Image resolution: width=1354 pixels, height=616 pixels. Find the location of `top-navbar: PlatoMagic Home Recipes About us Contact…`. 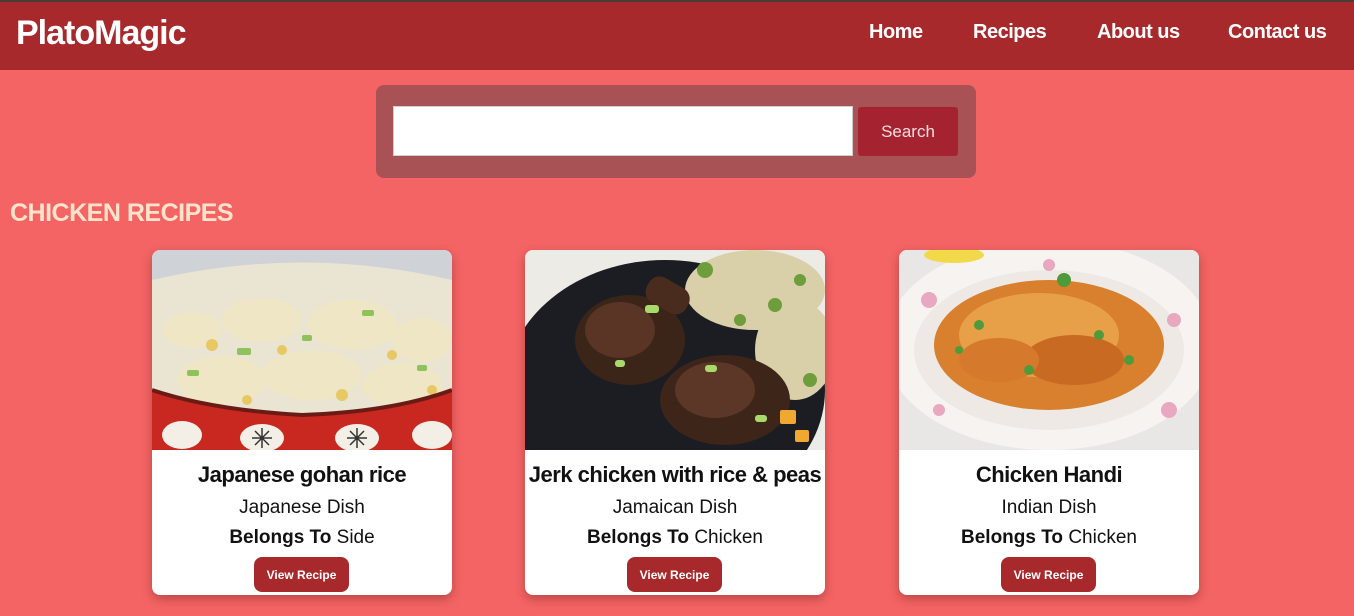

top-navbar: PlatoMagic Home Recipes About us Contact… is located at coordinates (677, 35).